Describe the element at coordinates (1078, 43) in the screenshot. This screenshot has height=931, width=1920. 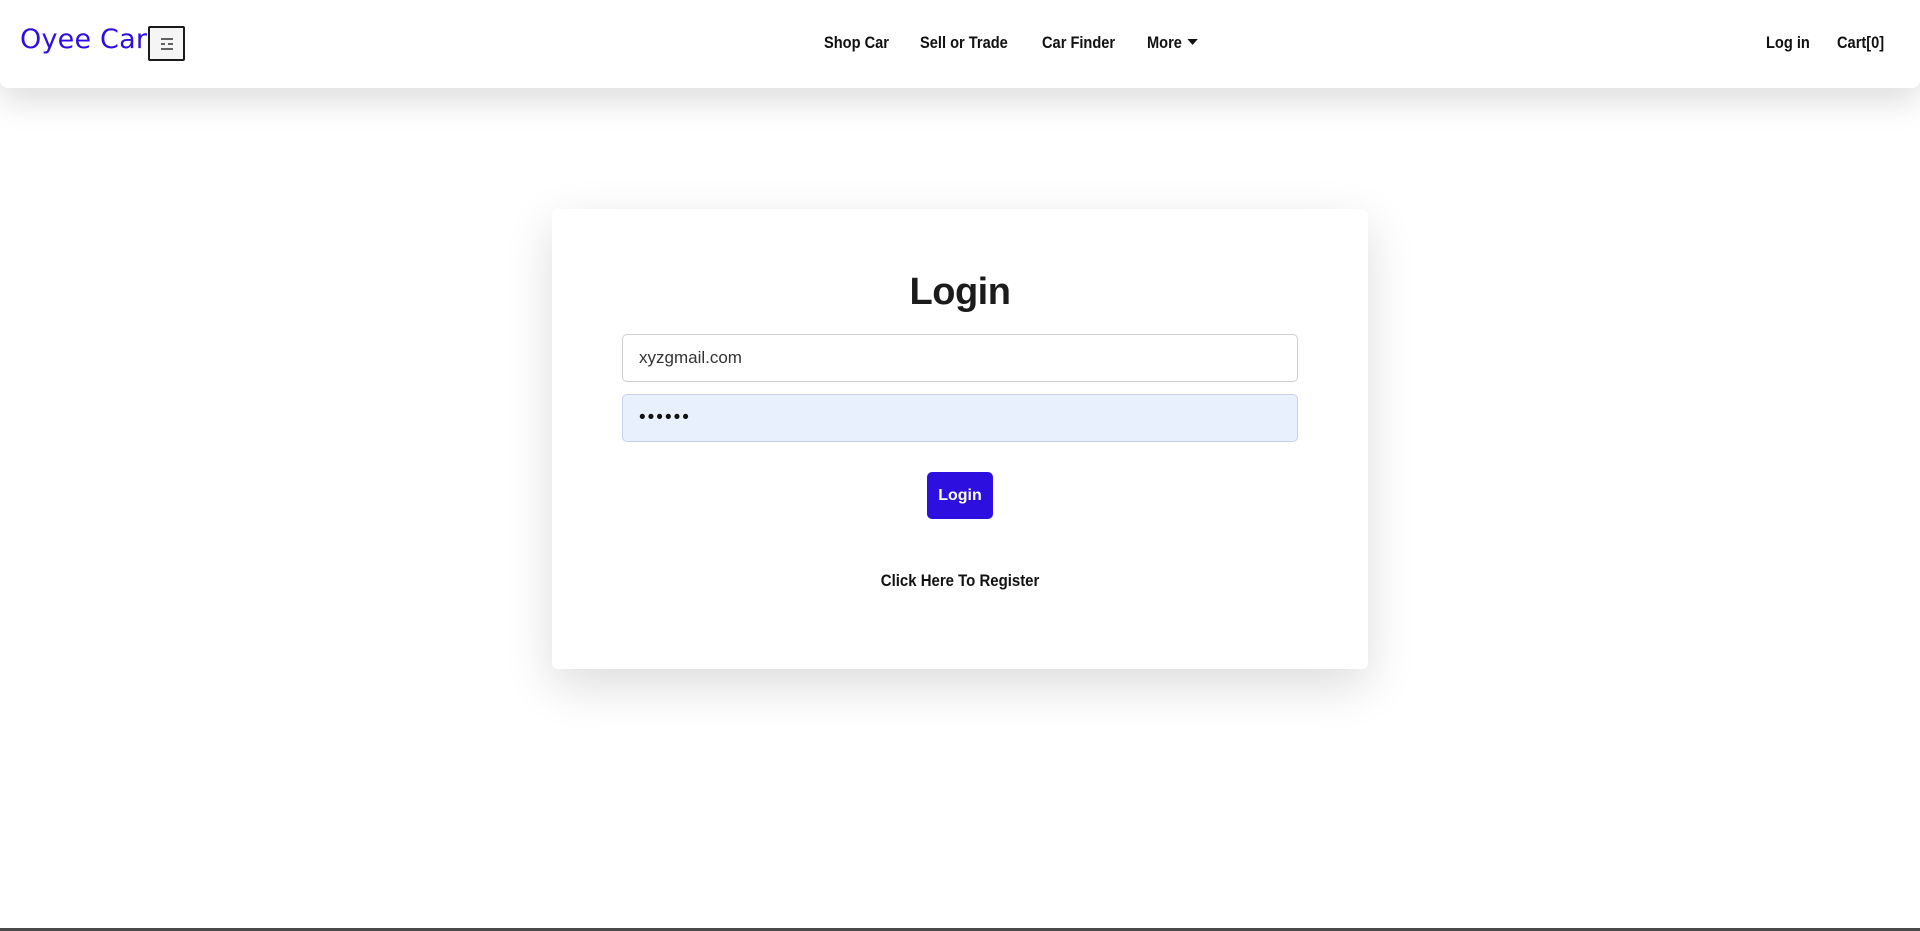
I see `nav-car-finder: Car Finder` at that location.